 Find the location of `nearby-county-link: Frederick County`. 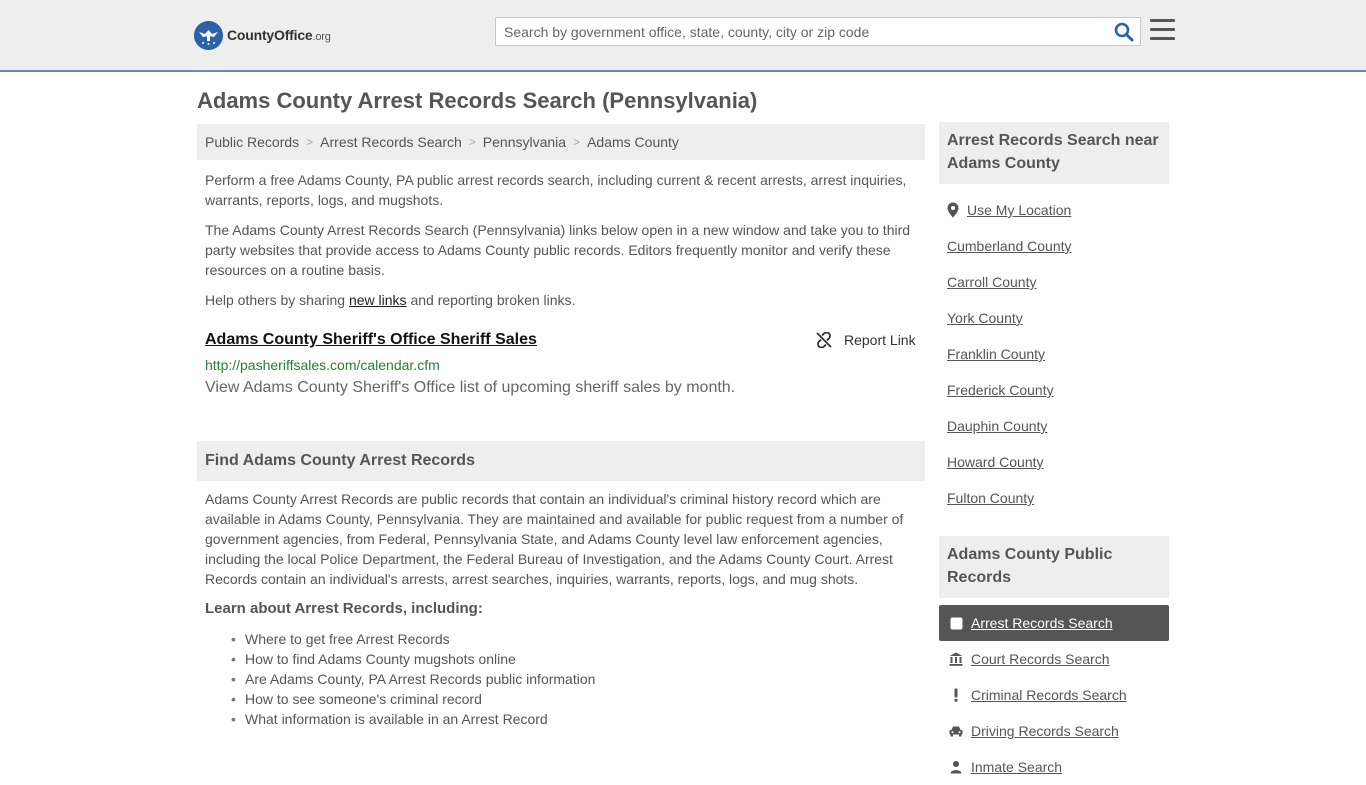

nearby-county-link: Frederick County is located at coordinates (1000, 390).